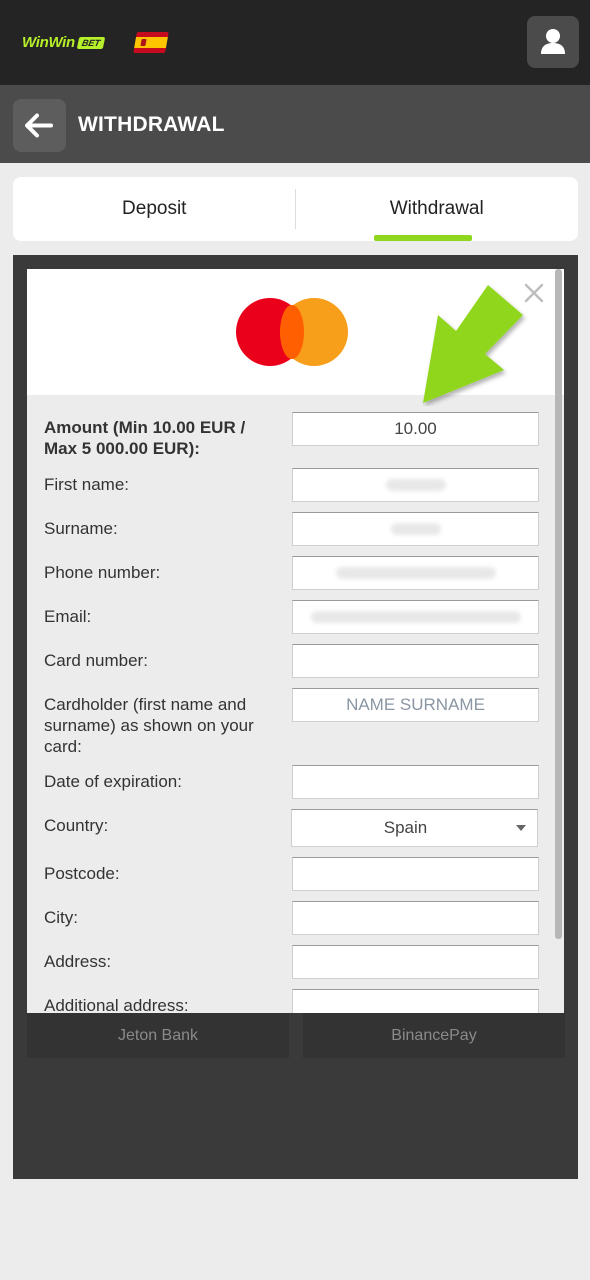  I want to click on user-icon, so click(553, 41).